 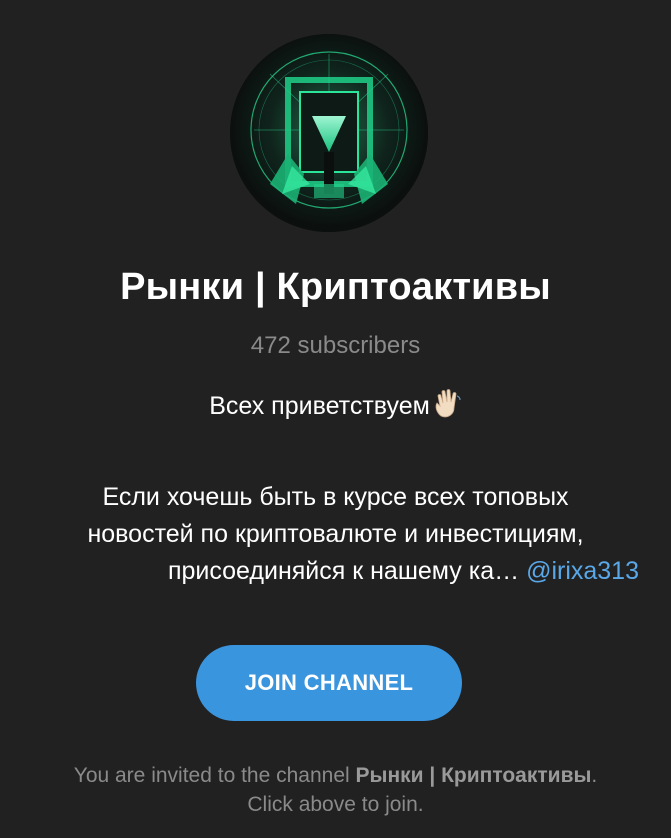 I want to click on footer-prefix: You are invited to the channel, so click(x=214, y=775).